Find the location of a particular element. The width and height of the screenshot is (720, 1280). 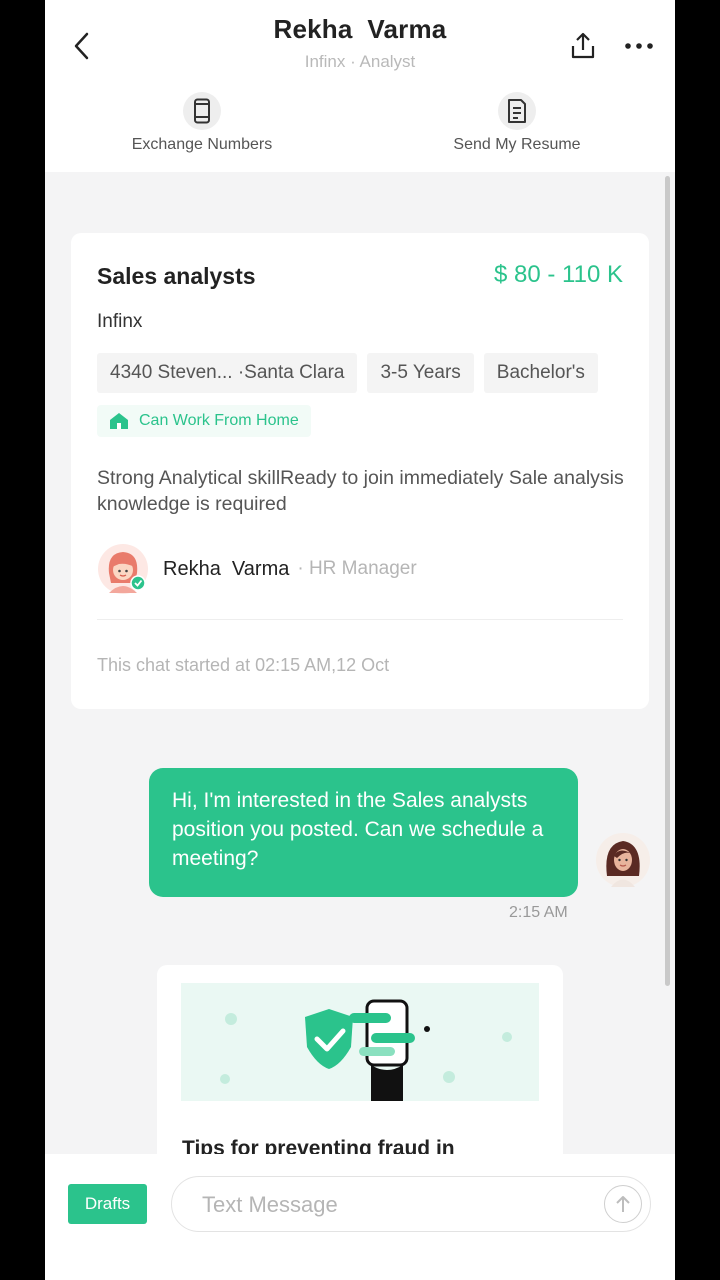

recruiter-role: · HR Manager is located at coordinates (357, 568).